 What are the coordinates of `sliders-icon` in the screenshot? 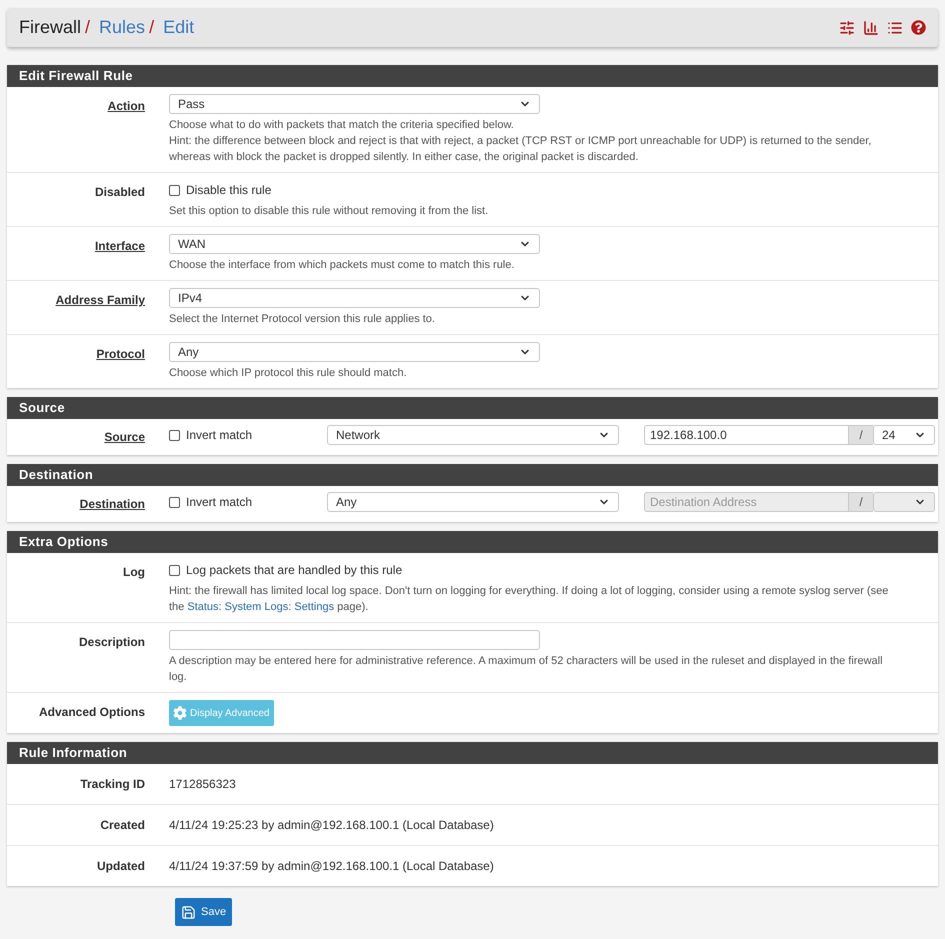 It's located at (847, 28).